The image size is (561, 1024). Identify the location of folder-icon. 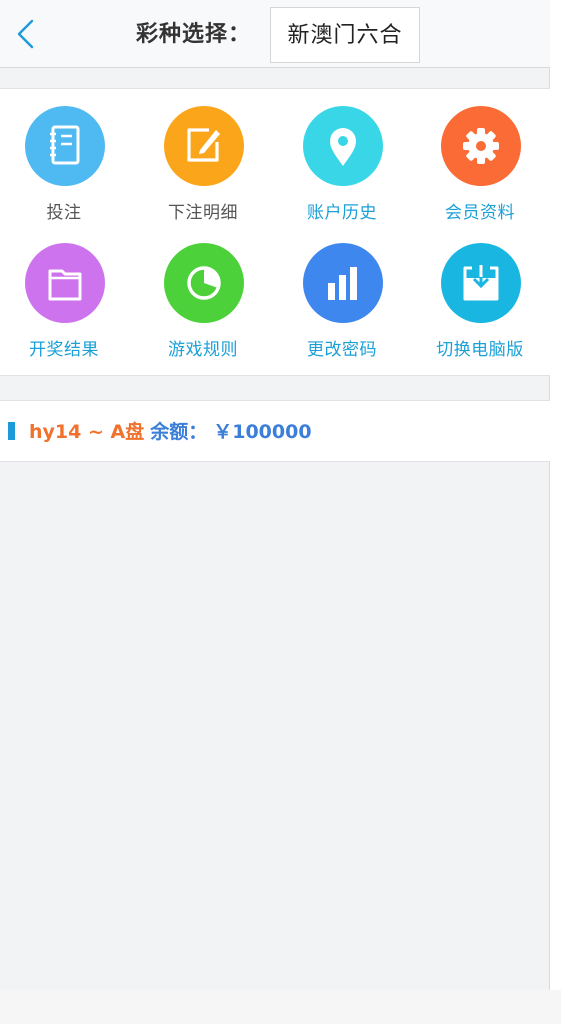
(65, 283).